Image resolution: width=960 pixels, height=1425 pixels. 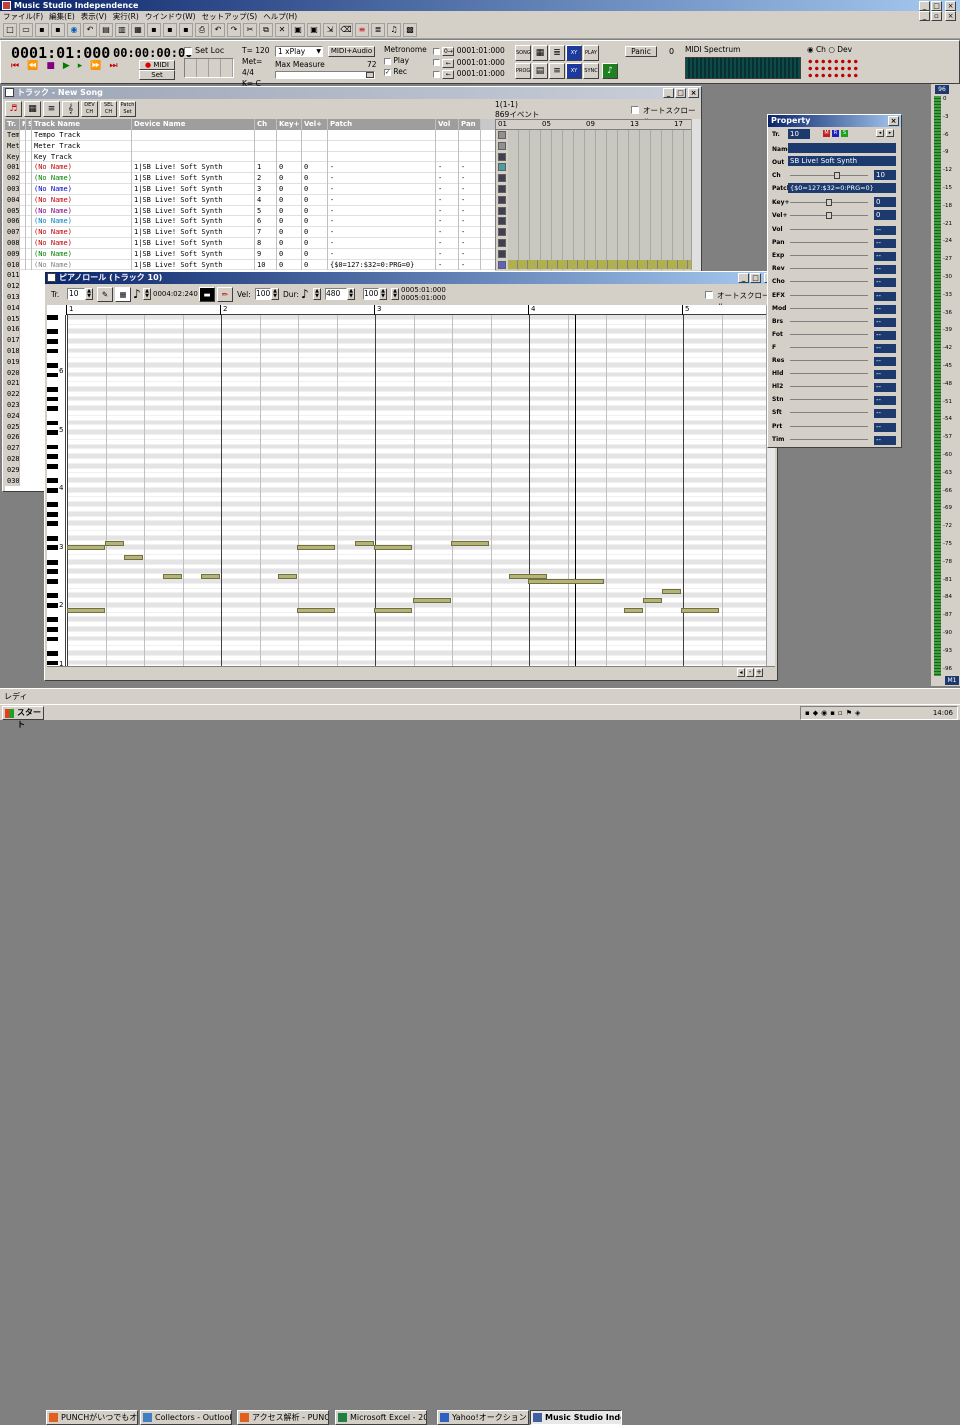 I want to click on pr-dur-spinner: ▲ ▼, so click(x=317, y=294).